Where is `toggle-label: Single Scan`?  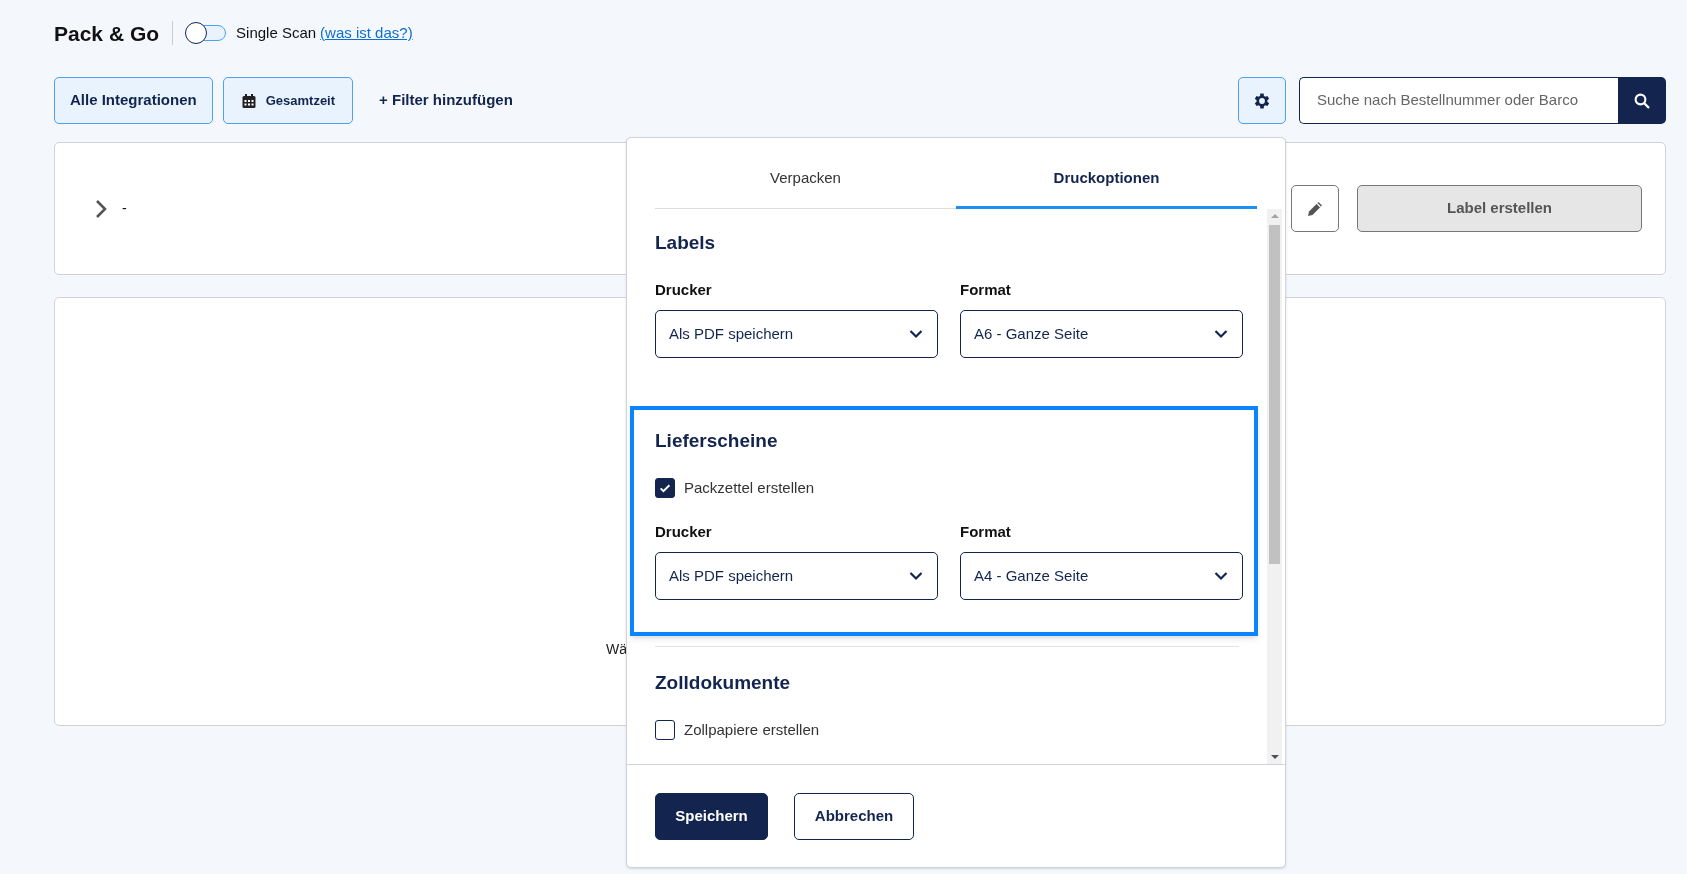 toggle-label: Single Scan is located at coordinates (276, 32).